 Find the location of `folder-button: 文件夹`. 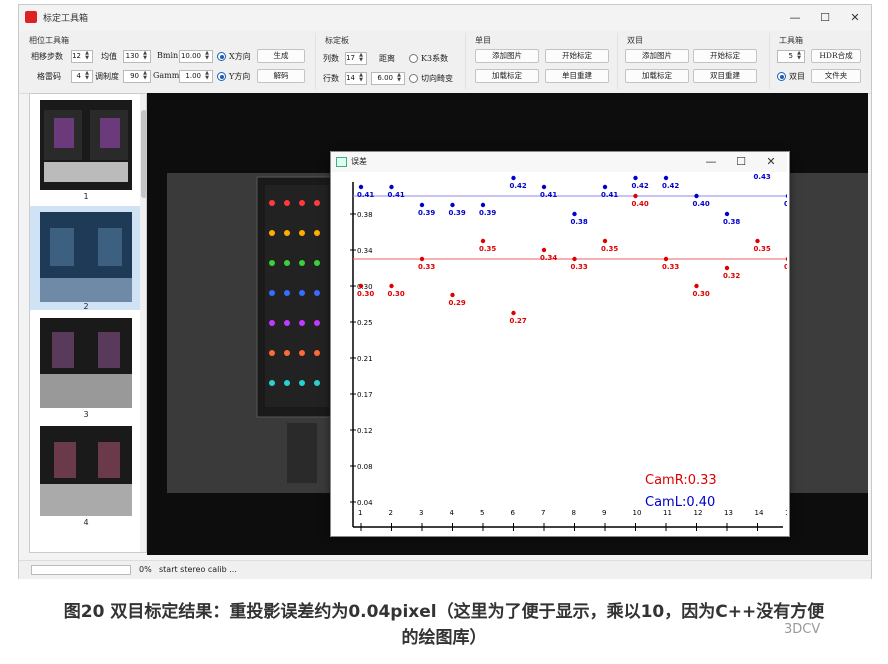

folder-button: 文件夹 is located at coordinates (836, 76).